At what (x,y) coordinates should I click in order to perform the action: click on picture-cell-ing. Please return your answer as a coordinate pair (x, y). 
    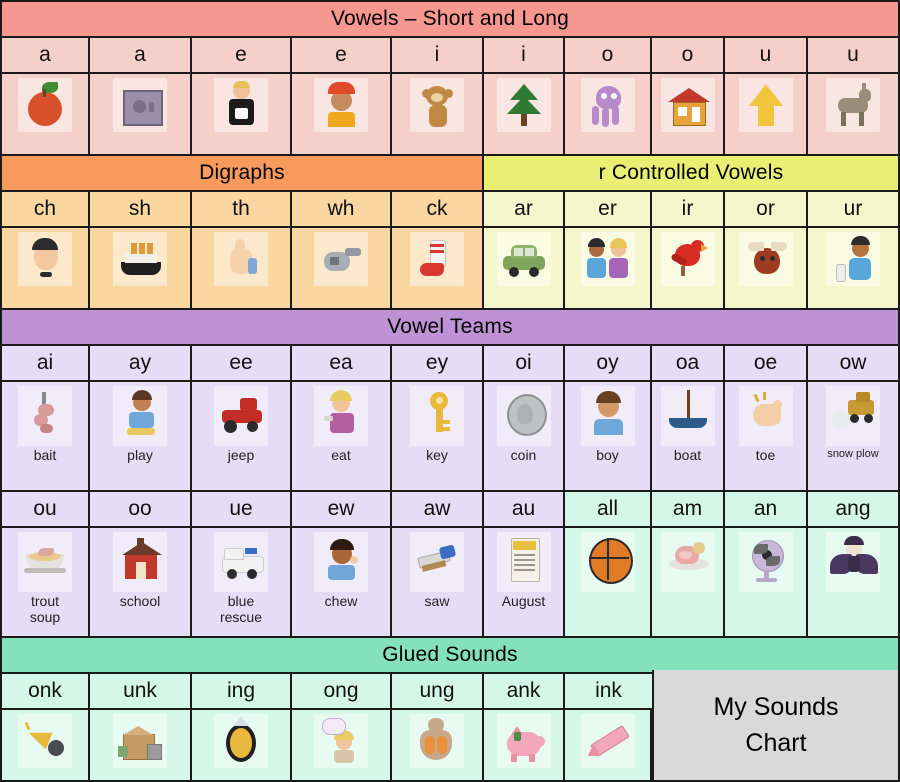
    Looking at the image, I should click on (242, 745).